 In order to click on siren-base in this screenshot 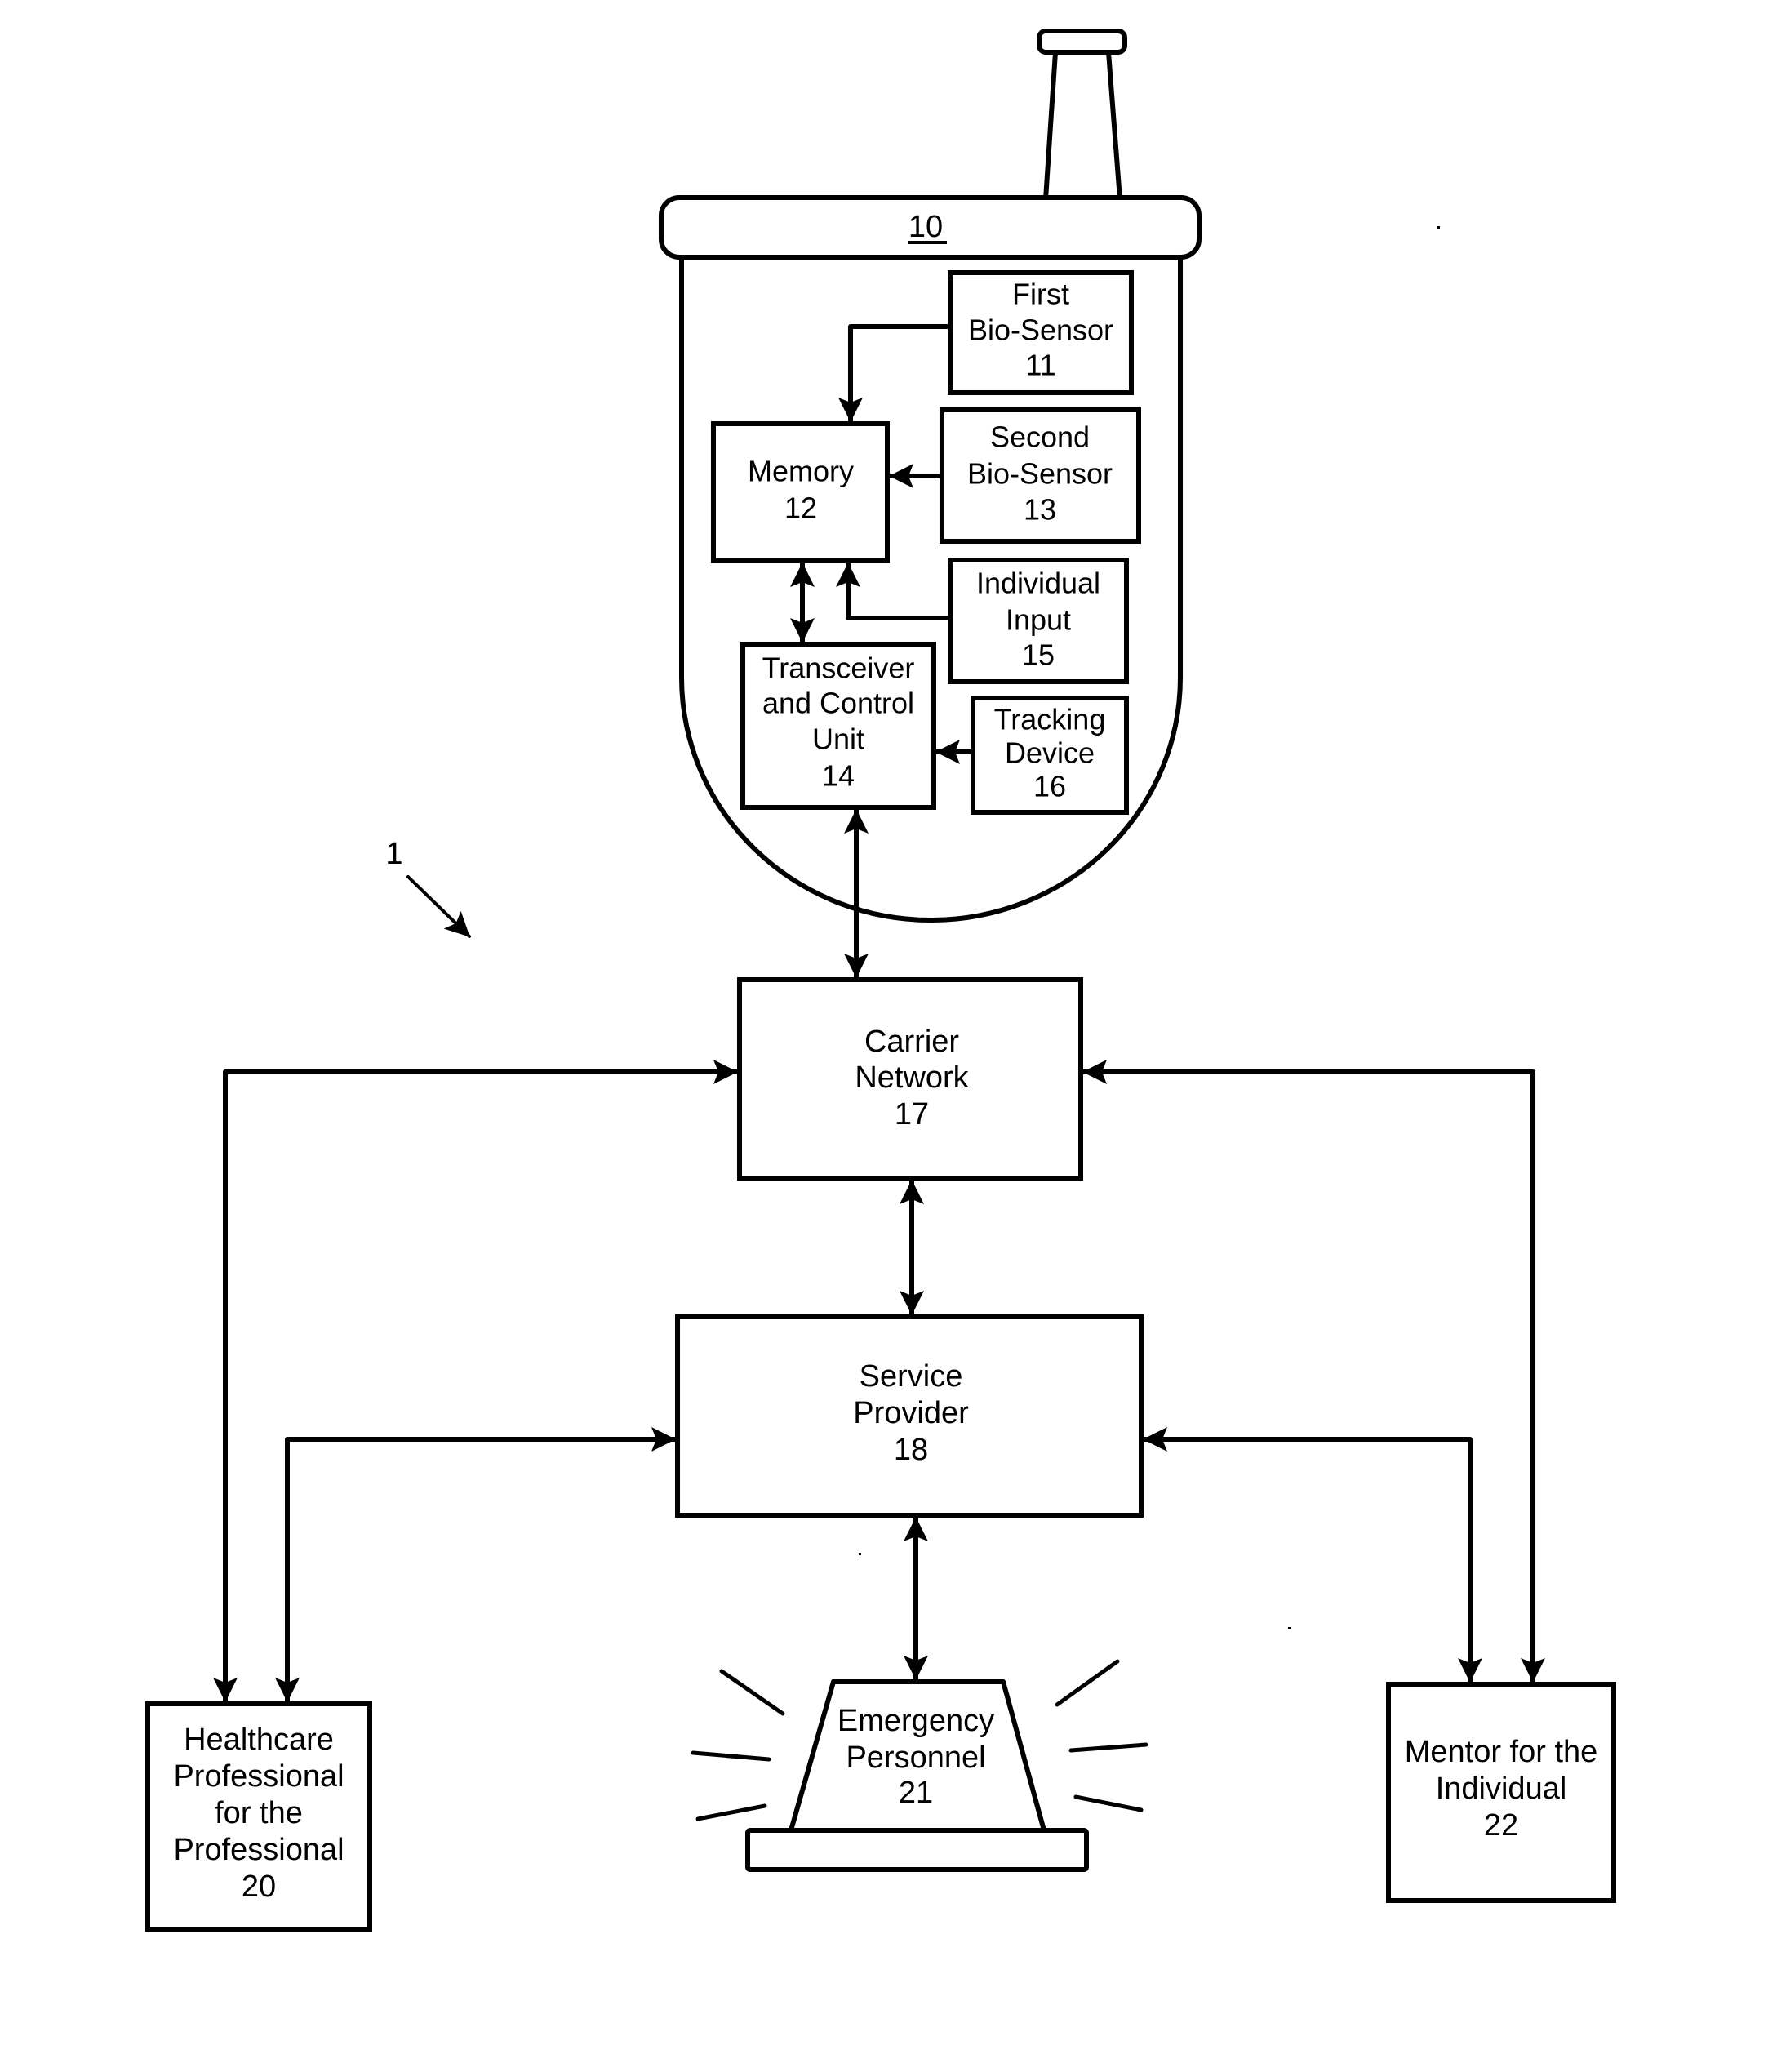, I will do `click(917, 1850)`.